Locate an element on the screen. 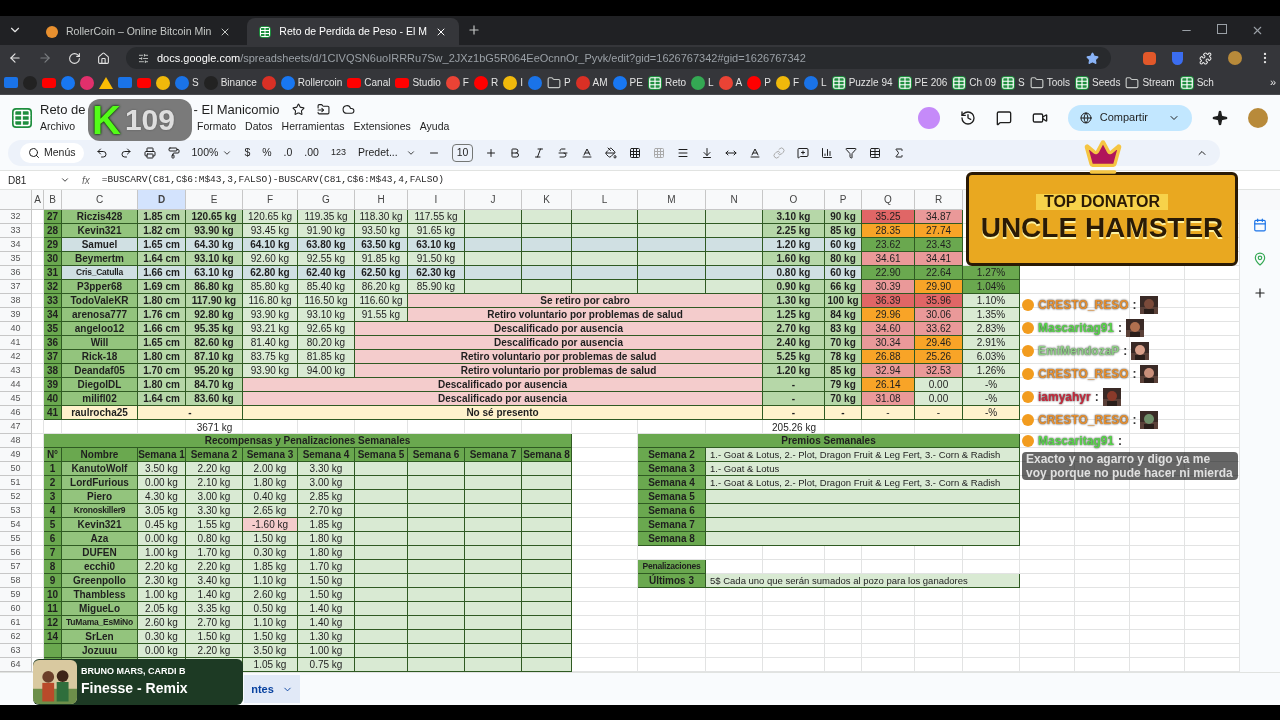  decrease-decimals-button: .0 is located at coordinates (288, 153).